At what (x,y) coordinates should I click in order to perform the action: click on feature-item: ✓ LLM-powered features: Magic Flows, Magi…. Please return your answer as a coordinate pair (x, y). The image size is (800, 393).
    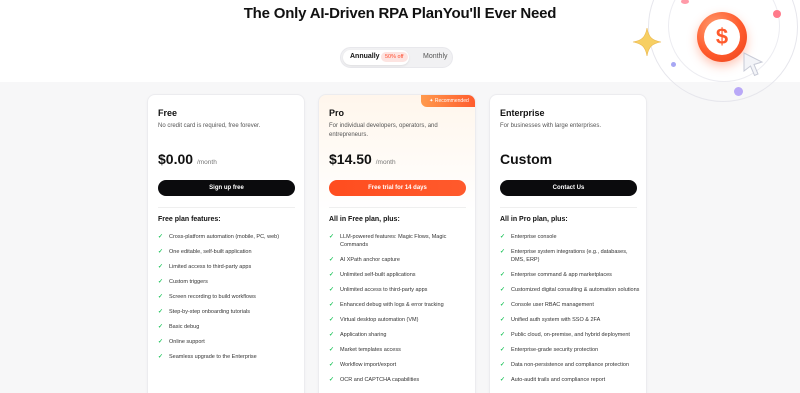
    Looking at the image, I should click on (388, 241).